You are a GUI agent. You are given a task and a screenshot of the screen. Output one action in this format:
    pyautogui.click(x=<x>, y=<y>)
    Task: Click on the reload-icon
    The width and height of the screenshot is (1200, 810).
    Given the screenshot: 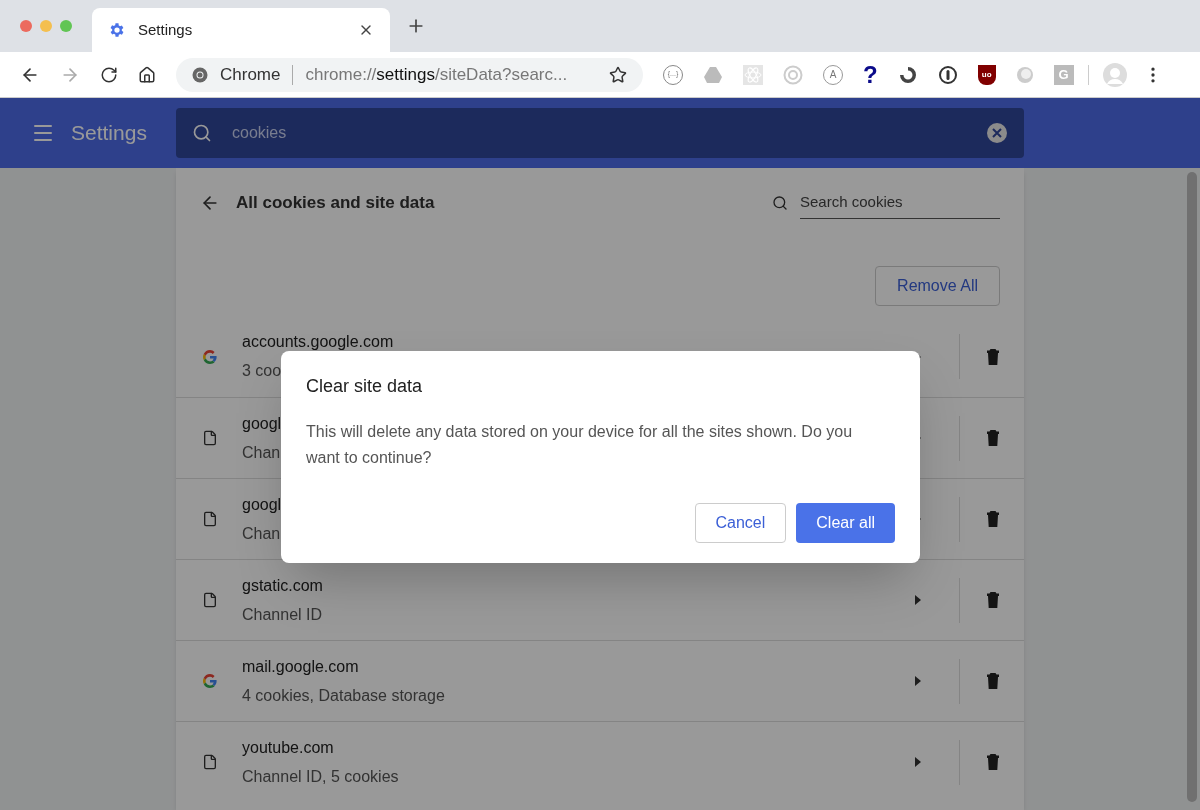 What is the action you would take?
    pyautogui.click(x=109, y=74)
    